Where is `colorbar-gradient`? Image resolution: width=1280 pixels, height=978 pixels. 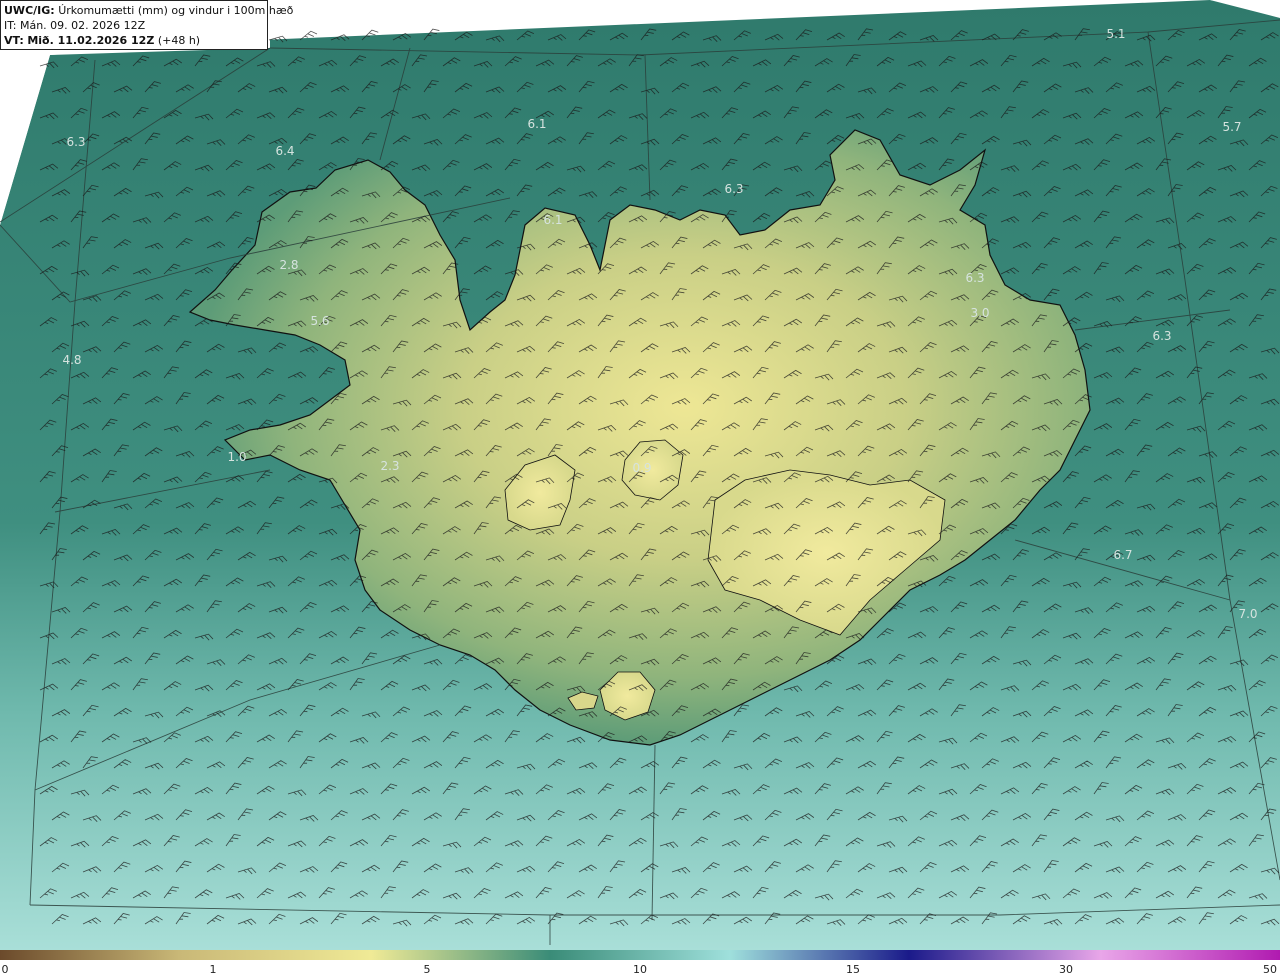 colorbar-gradient is located at coordinates (640, 955).